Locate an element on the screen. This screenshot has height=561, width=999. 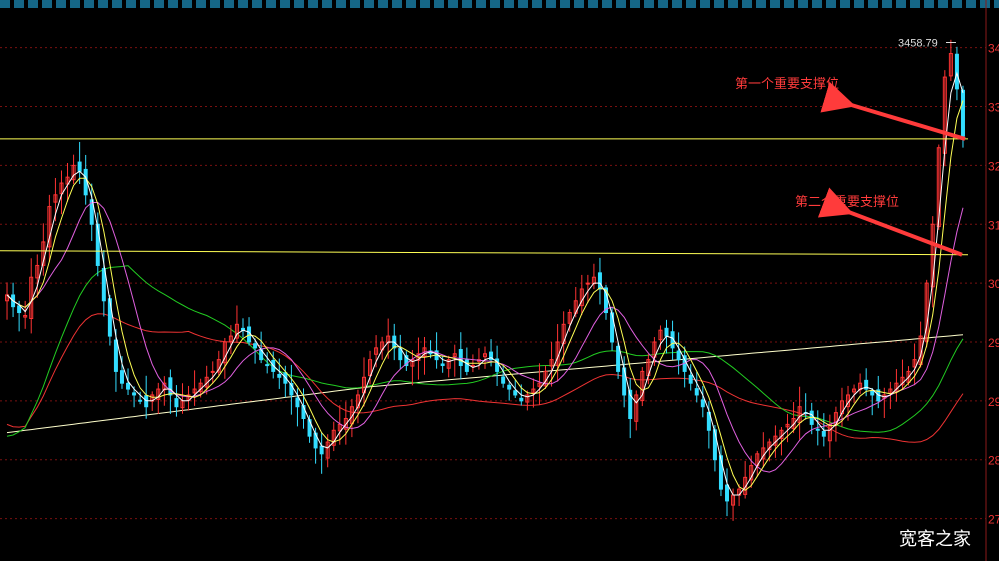
y-tick-label: 32 is located at coordinates (993, 166).